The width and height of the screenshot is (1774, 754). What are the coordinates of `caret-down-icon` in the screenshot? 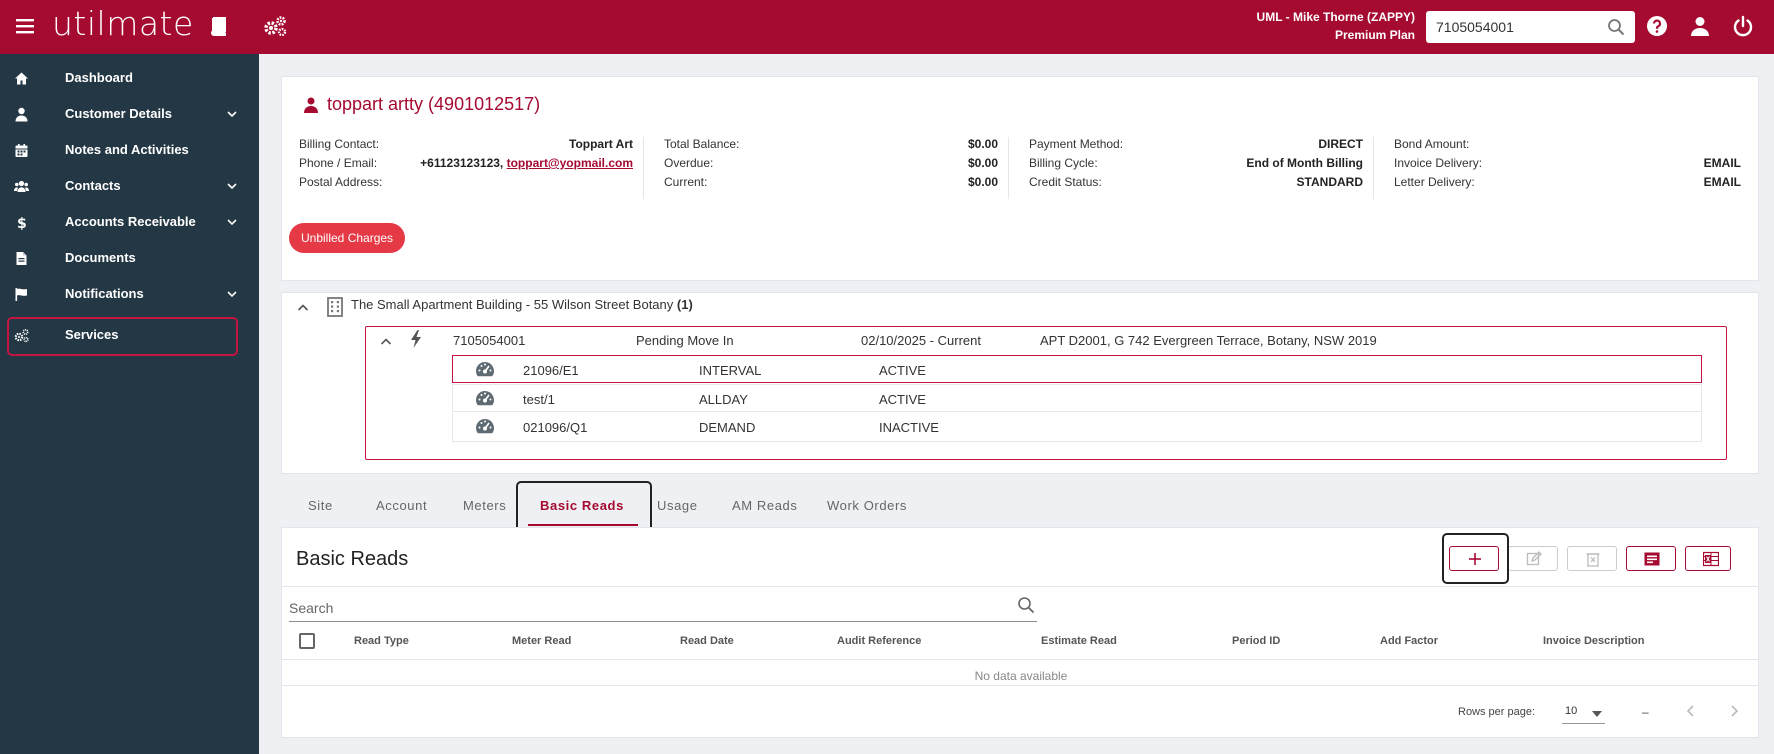 It's located at (1597, 714).